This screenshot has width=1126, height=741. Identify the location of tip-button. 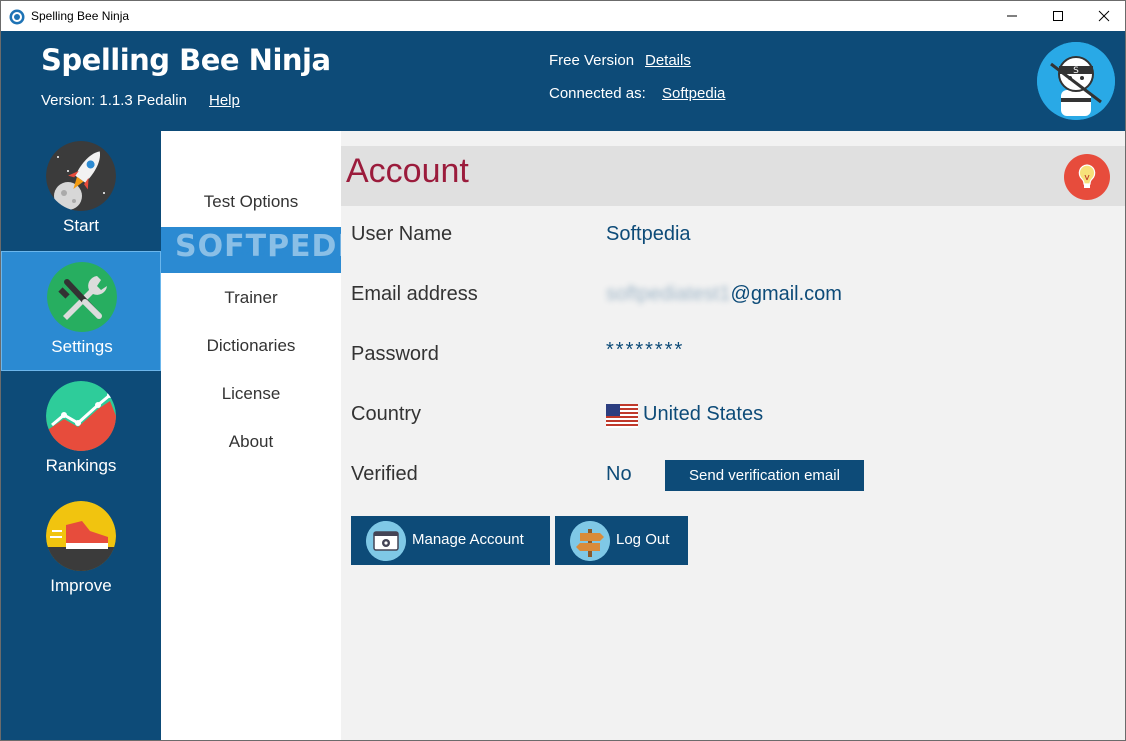
(1087, 177).